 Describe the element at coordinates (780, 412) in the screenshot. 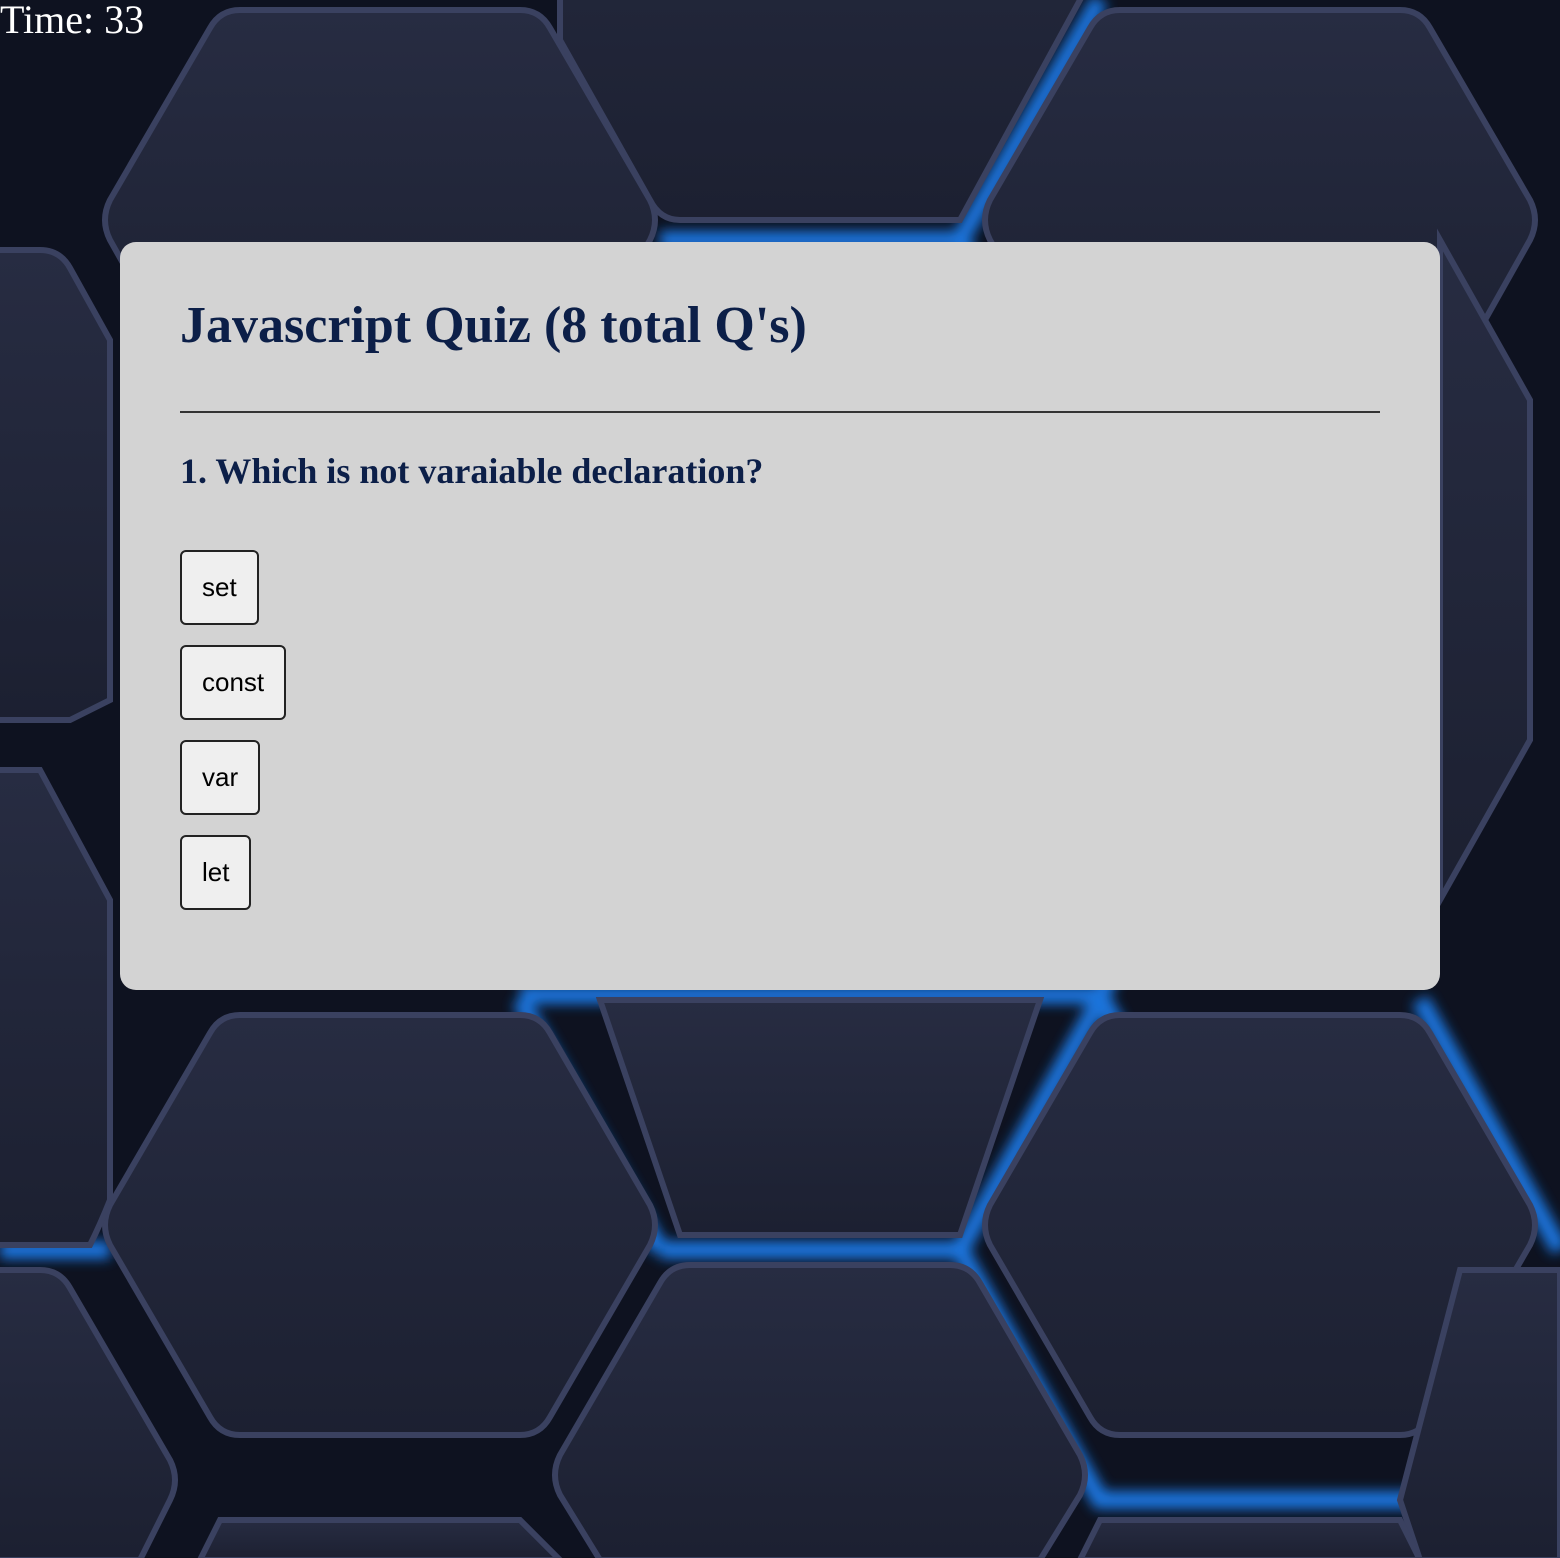

I see `title-divider` at that location.